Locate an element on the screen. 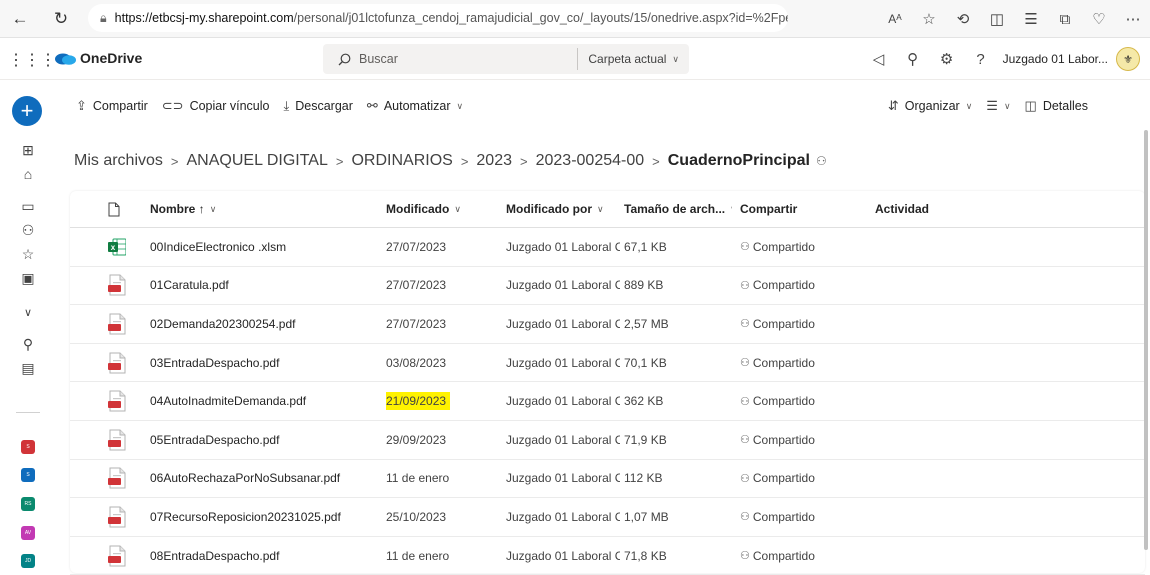  refresh-icon: ↻ is located at coordinates (61, 19).